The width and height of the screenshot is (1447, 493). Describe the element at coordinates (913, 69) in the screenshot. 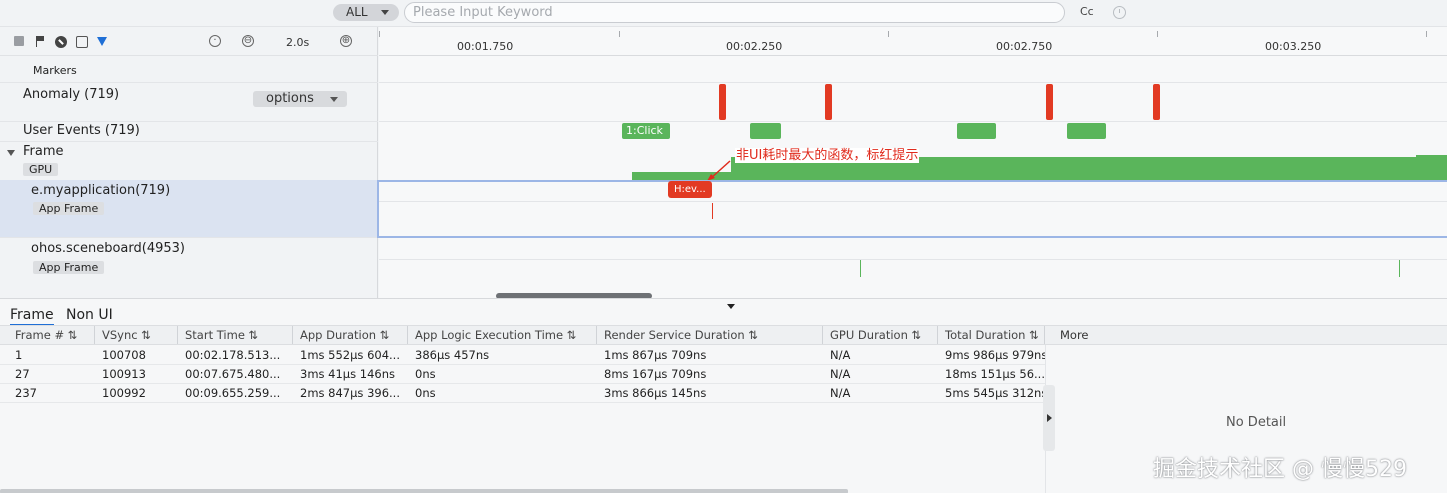

I see `markers-lane` at that location.